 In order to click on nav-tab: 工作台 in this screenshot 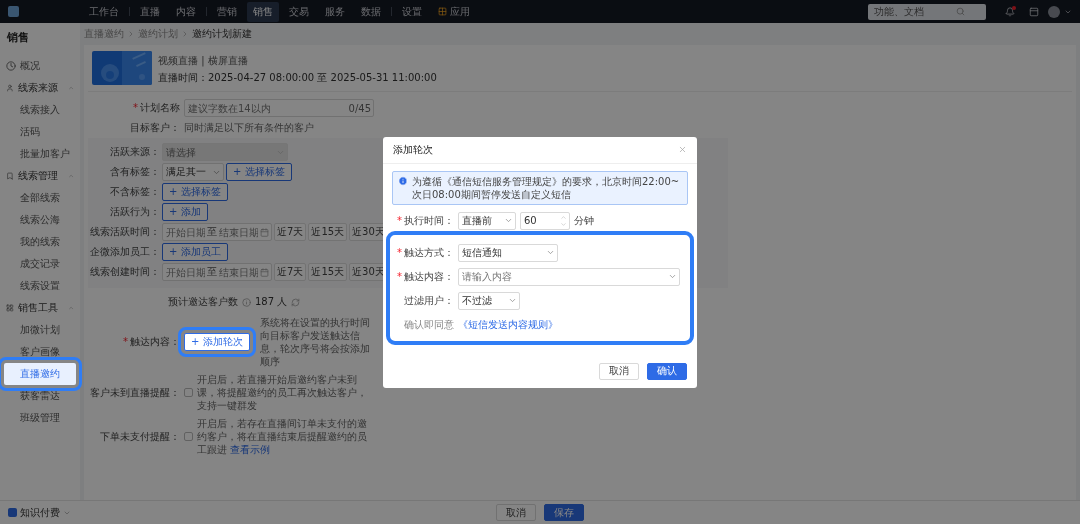, I will do `click(104, 11)`.